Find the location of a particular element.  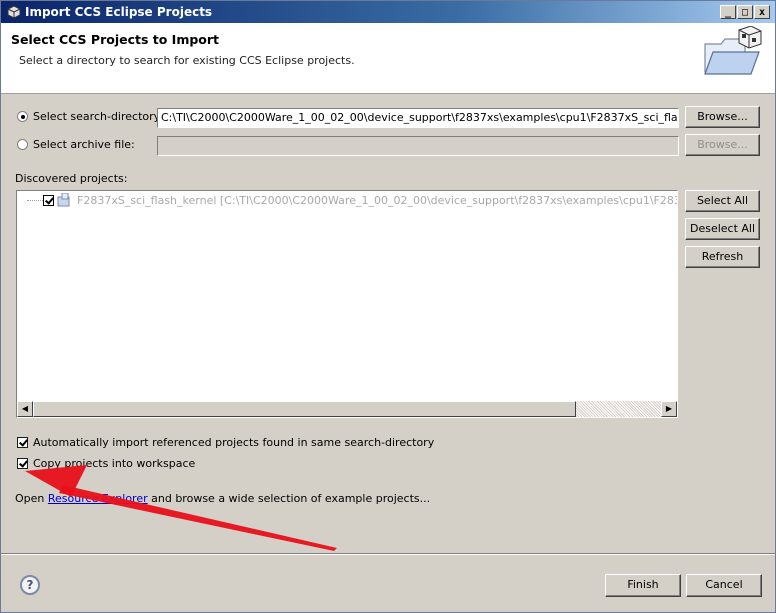

copy-projects-checkbox is located at coordinates (22, 463).